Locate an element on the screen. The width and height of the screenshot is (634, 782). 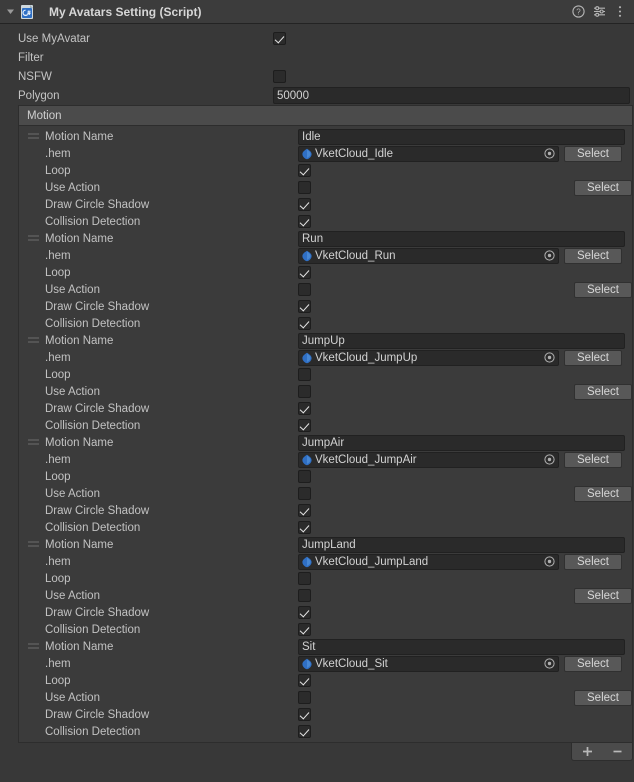
component-header: My Avatars Setting (Script) ? is located at coordinates (317, 12).